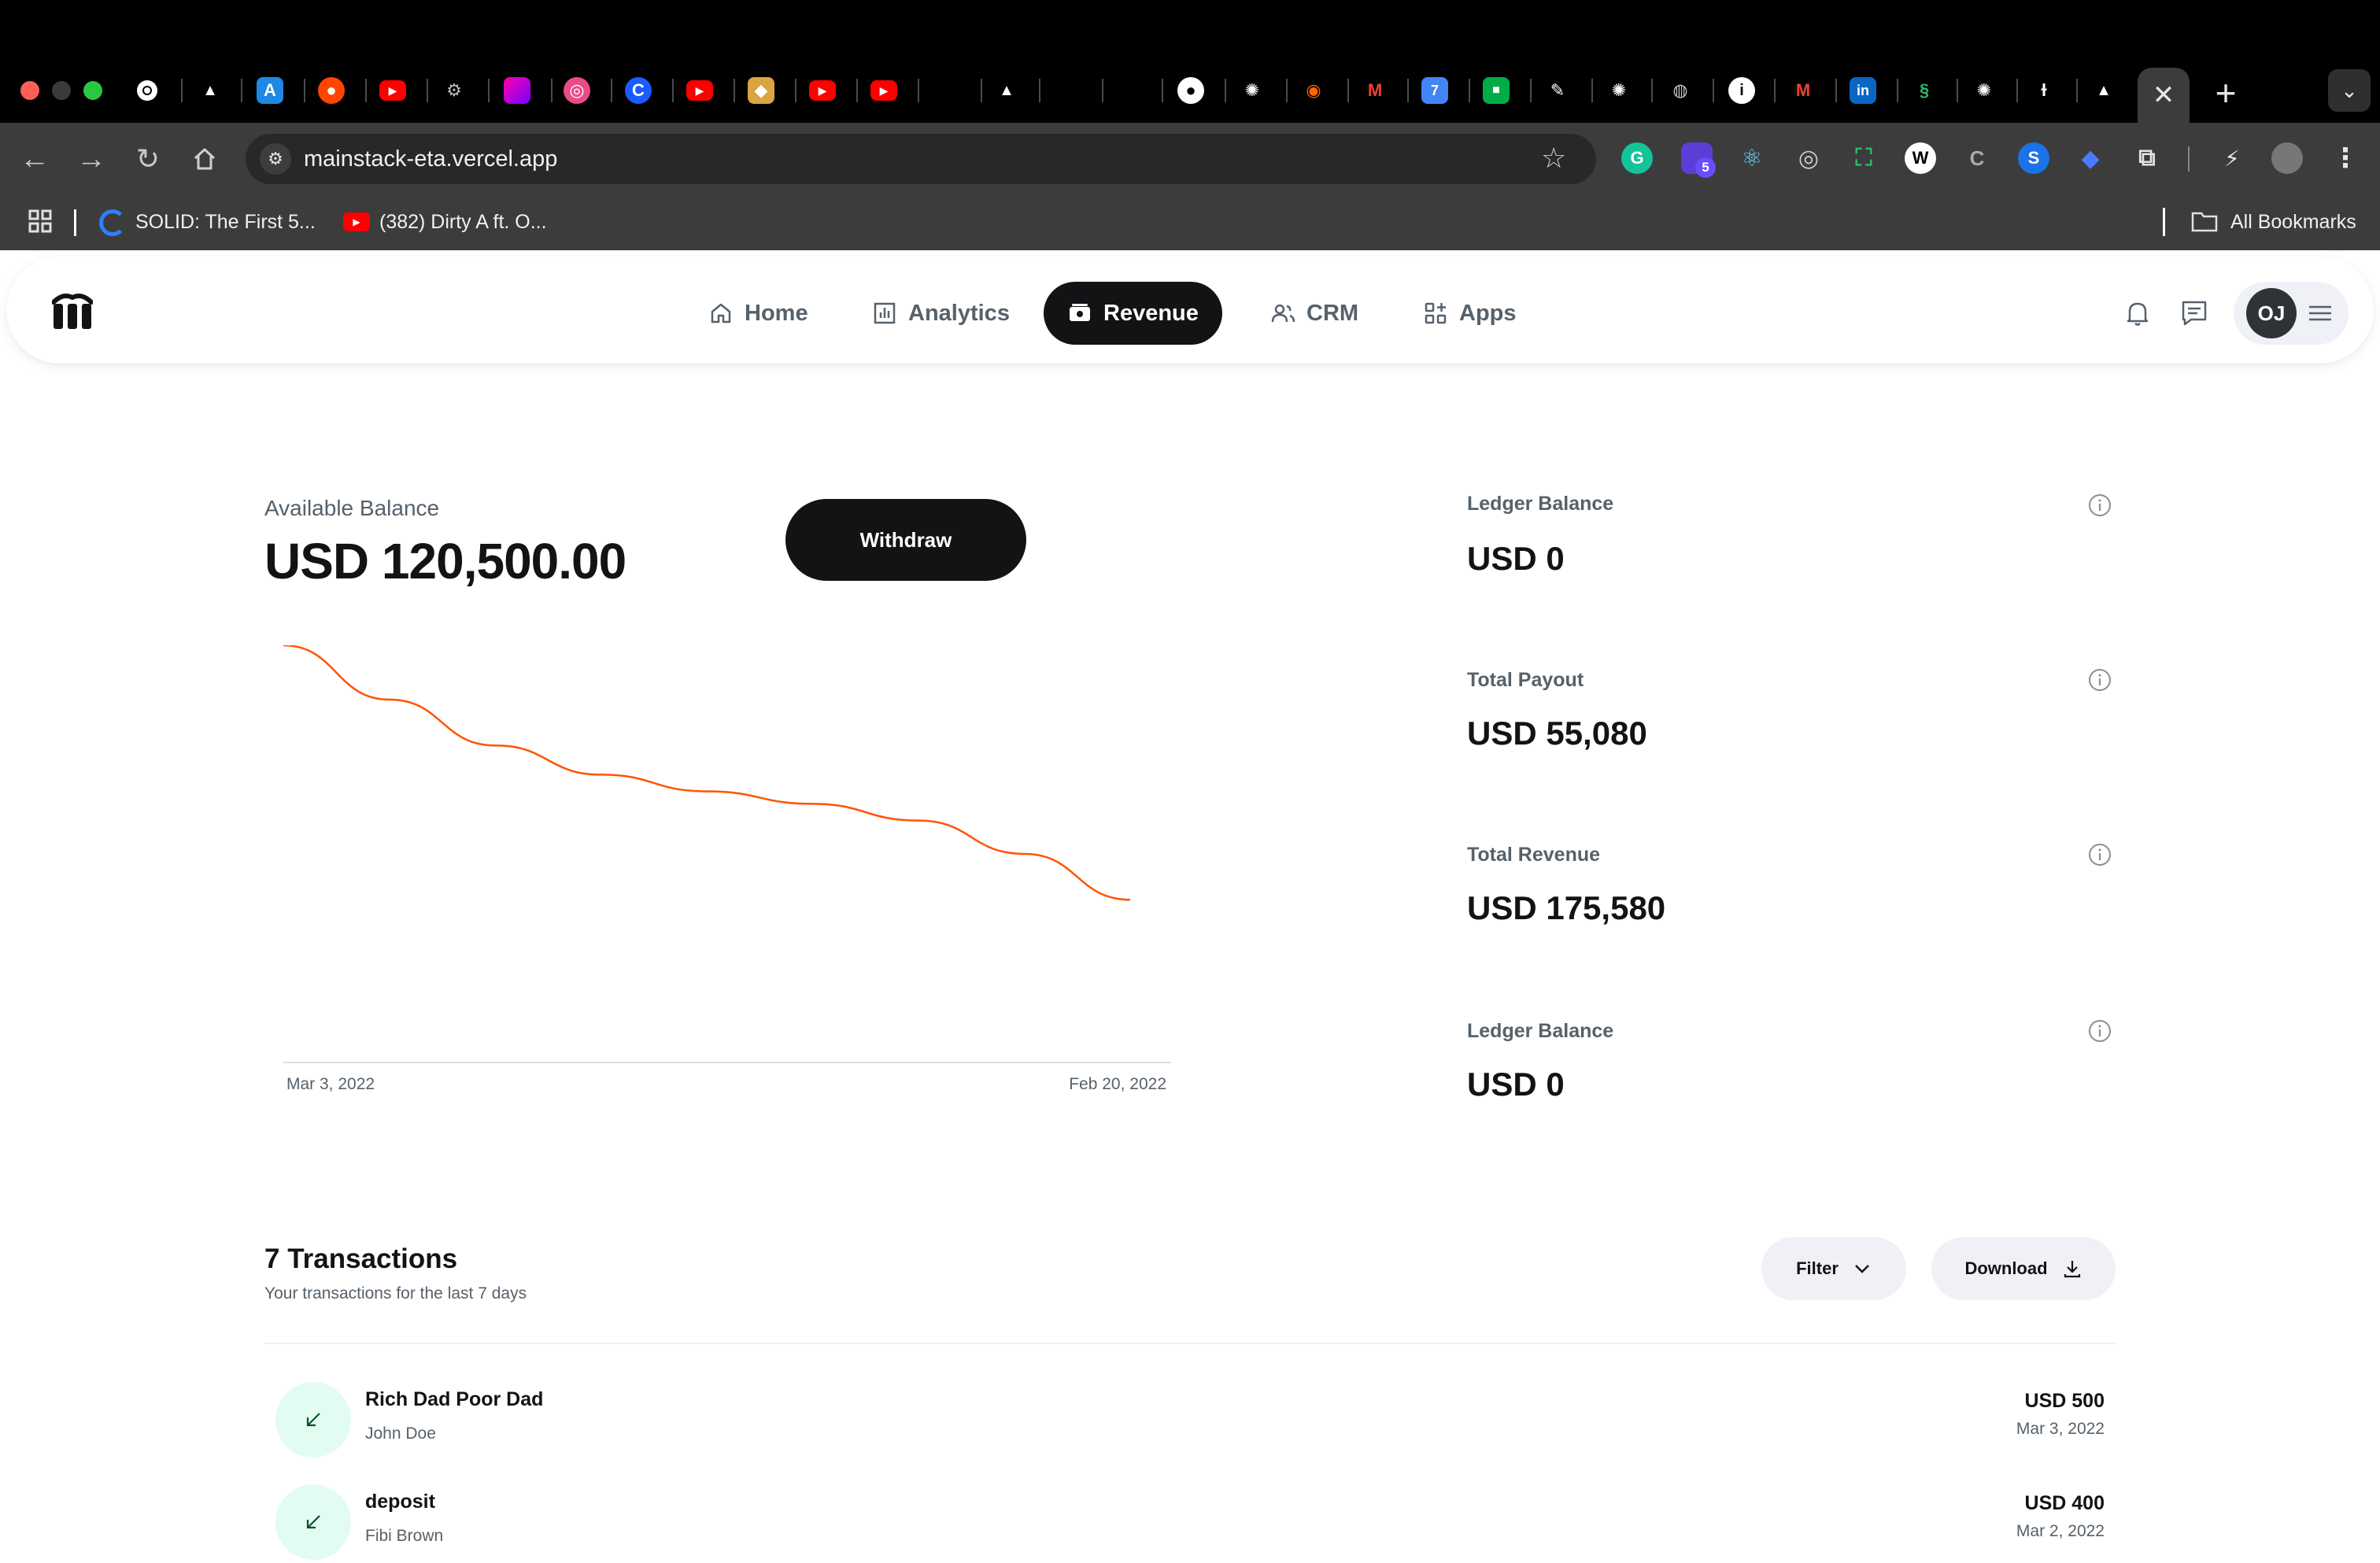 This screenshot has width=2380, height=1563. I want to click on stat-ledger-balance-2-value: USD 0, so click(1516, 1084).